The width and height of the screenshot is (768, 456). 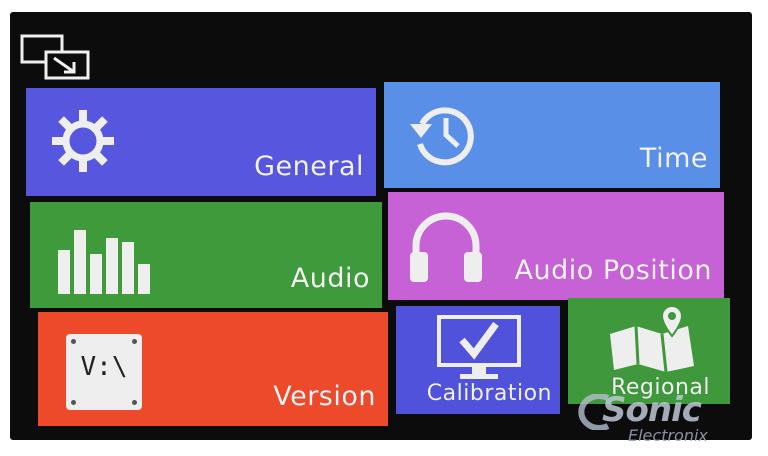 What do you see at coordinates (489, 393) in the screenshot?
I see `calibration-label: Calibration` at bounding box center [489, 393].